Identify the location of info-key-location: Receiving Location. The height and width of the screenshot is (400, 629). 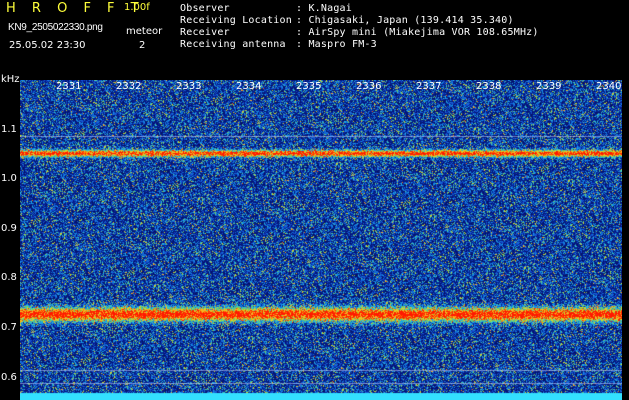
(236, 20).